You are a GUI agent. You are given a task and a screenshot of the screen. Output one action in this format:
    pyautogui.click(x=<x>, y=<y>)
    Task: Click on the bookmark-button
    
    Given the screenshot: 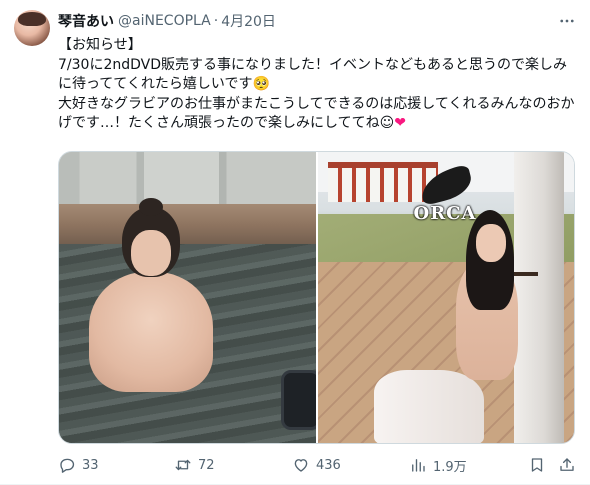 What is the action you would take?
    pyautogui.click(x=537, y=465)
    